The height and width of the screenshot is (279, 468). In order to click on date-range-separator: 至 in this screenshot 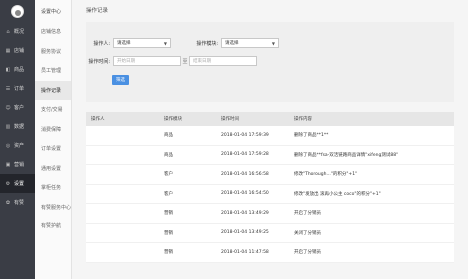, I will do `click(185, 61)`.